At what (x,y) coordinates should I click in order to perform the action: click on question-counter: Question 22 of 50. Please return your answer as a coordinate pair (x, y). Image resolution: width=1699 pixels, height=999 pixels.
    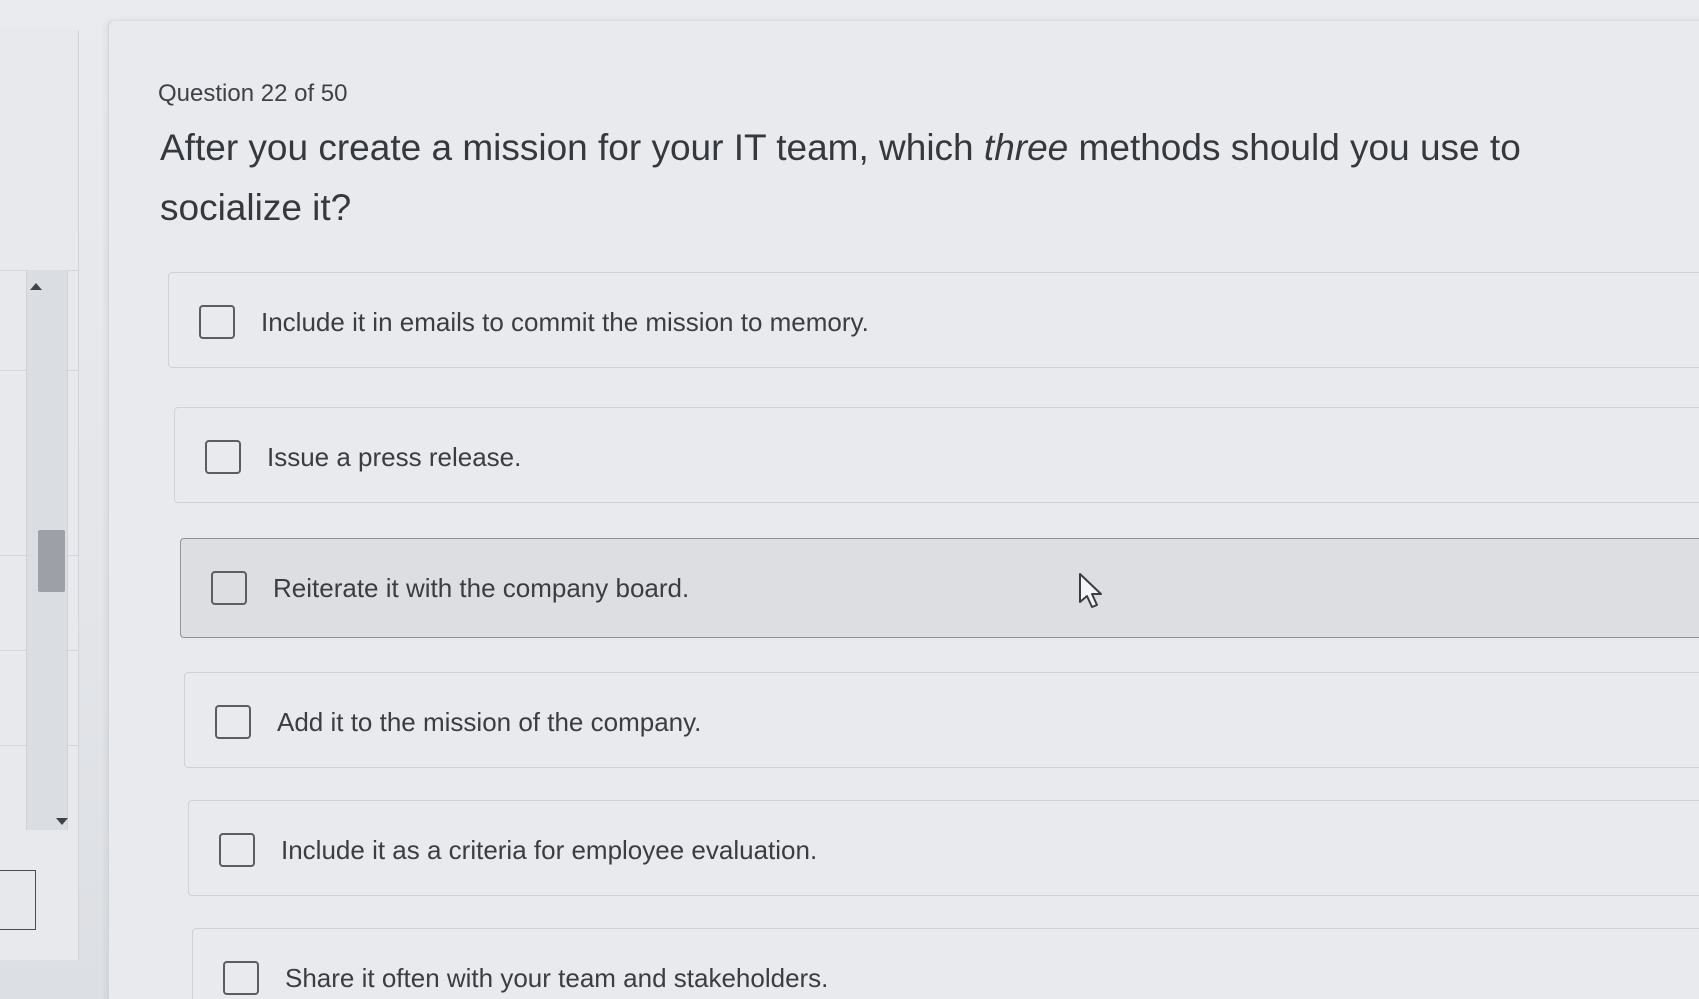
    Looking at the image, I should click on (253, 93).